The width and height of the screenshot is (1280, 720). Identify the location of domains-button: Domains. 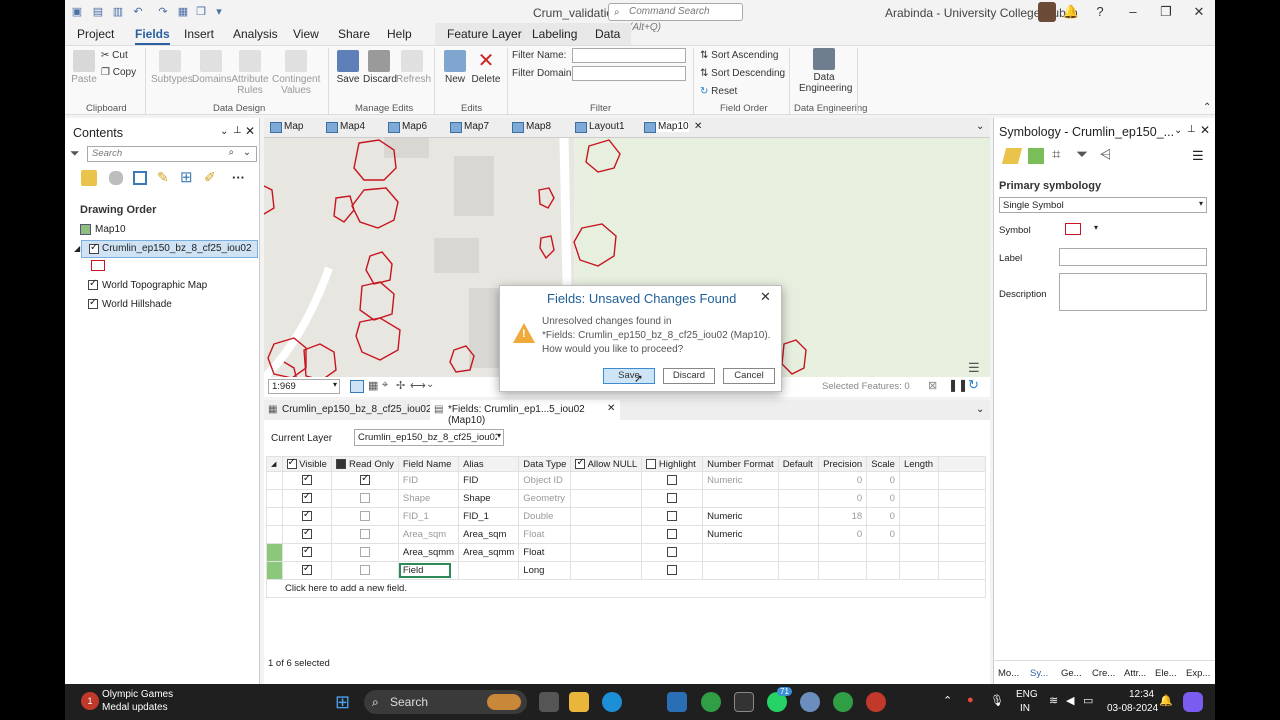
(211, 67).